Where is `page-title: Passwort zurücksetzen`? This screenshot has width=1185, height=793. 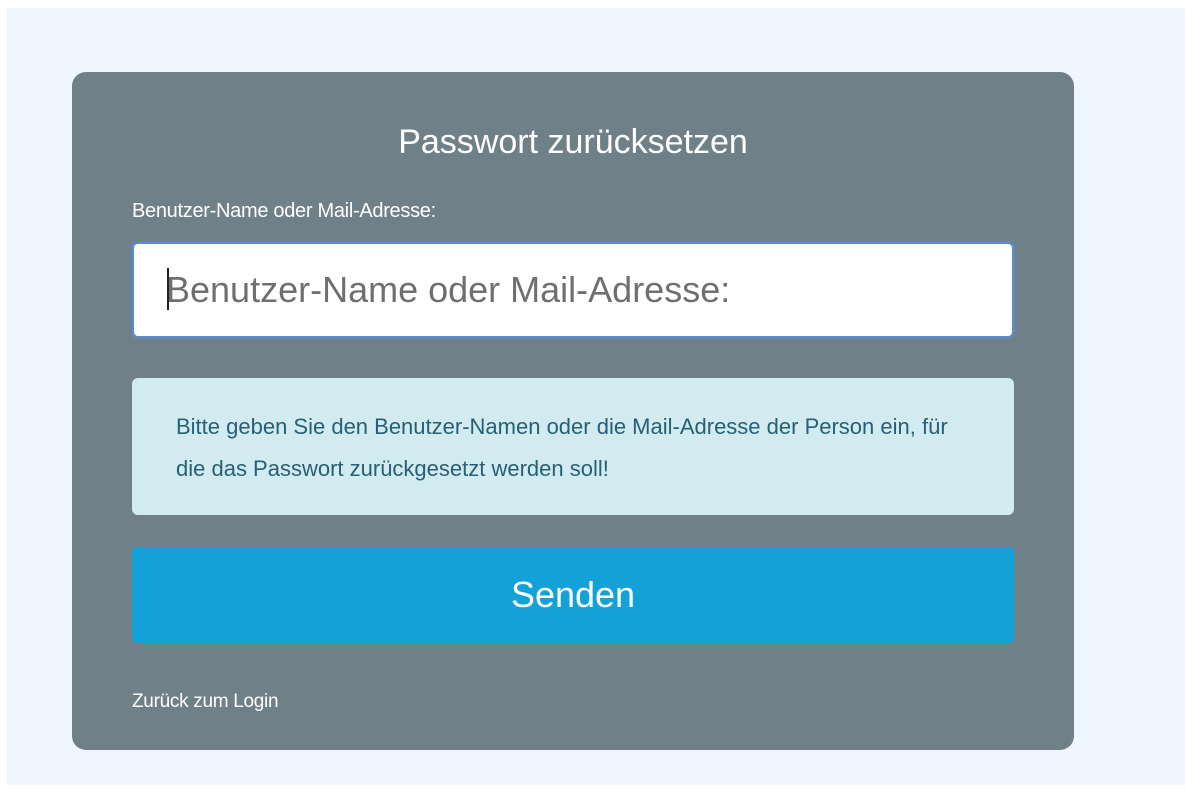 page-title: Passwort zurücksetzen is located at coordinates (573, 142).